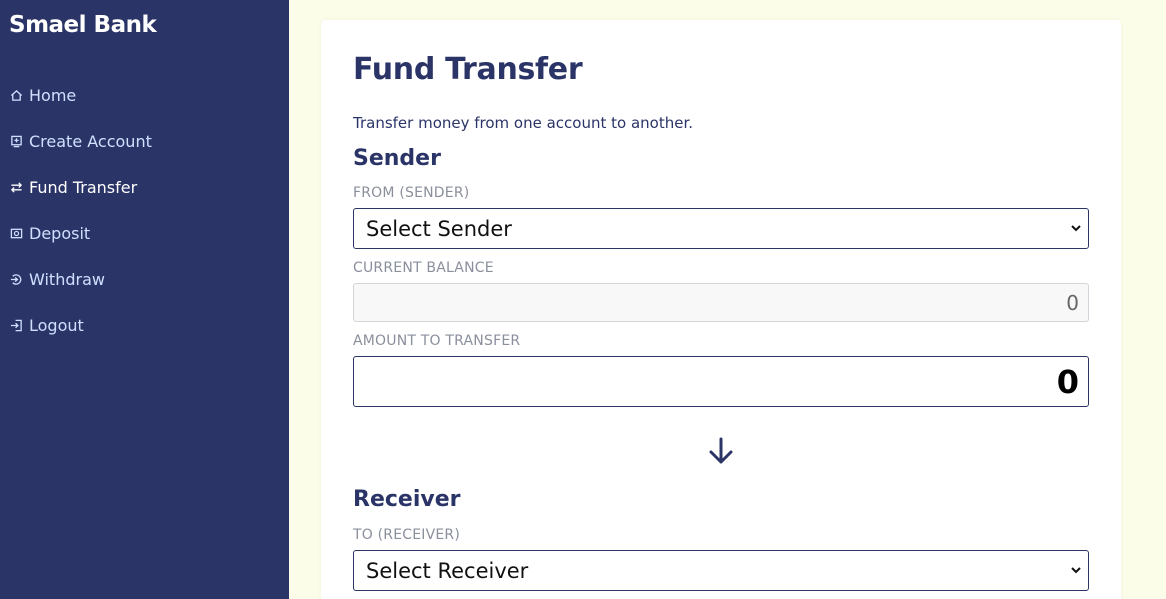 The image size is (1166, 599). What do you see at coordinates (1072, 302) in the screenshot?
I see `current-balance-value: 0` at bounding box center [1072, 302].